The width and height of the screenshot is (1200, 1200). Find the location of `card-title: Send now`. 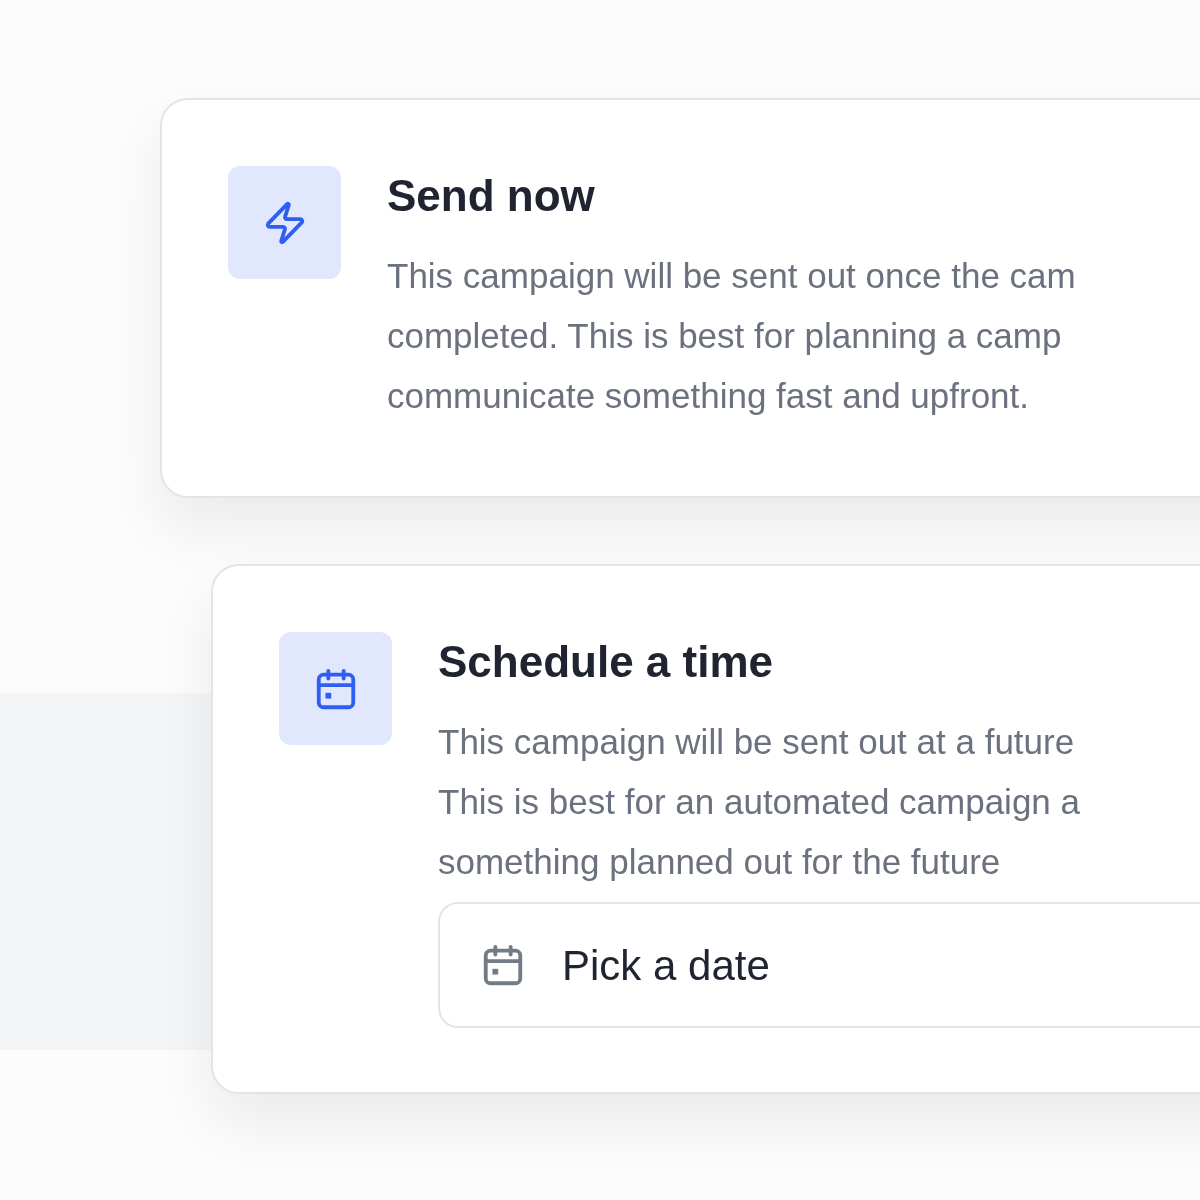

card-title: Send now is located at coordinates (491, 196).